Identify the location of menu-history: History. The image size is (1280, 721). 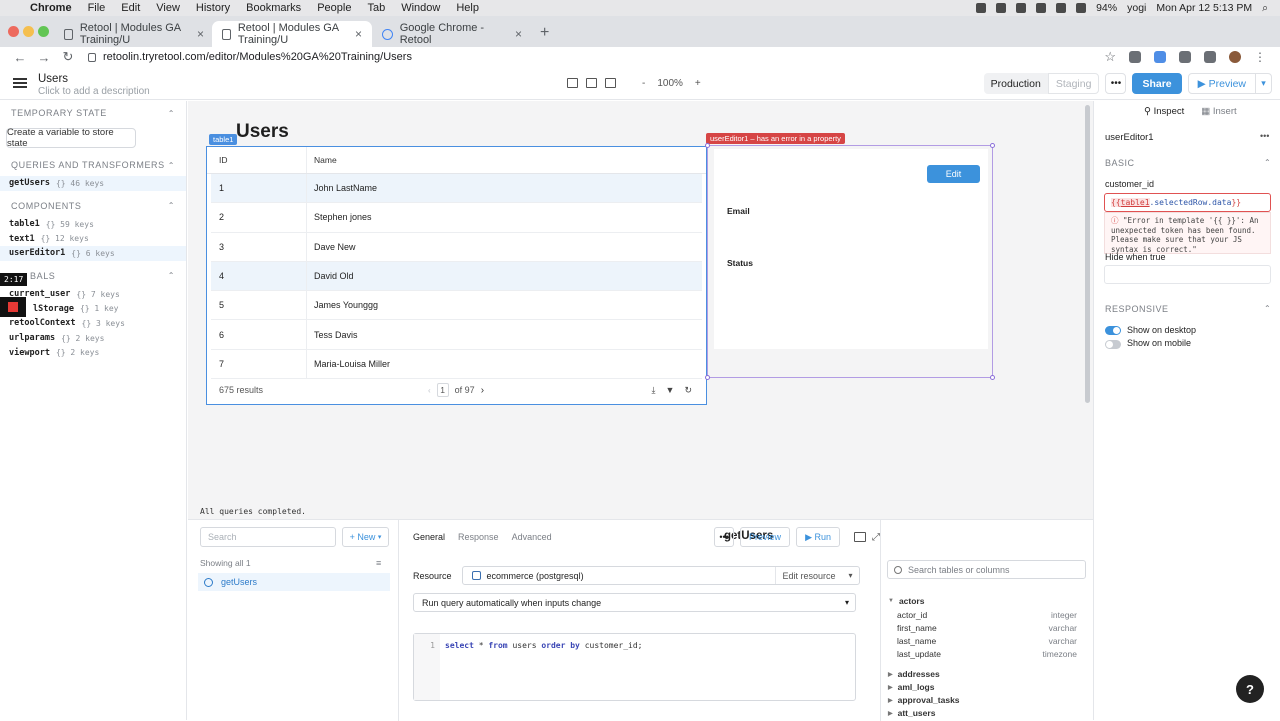
(213, 8).